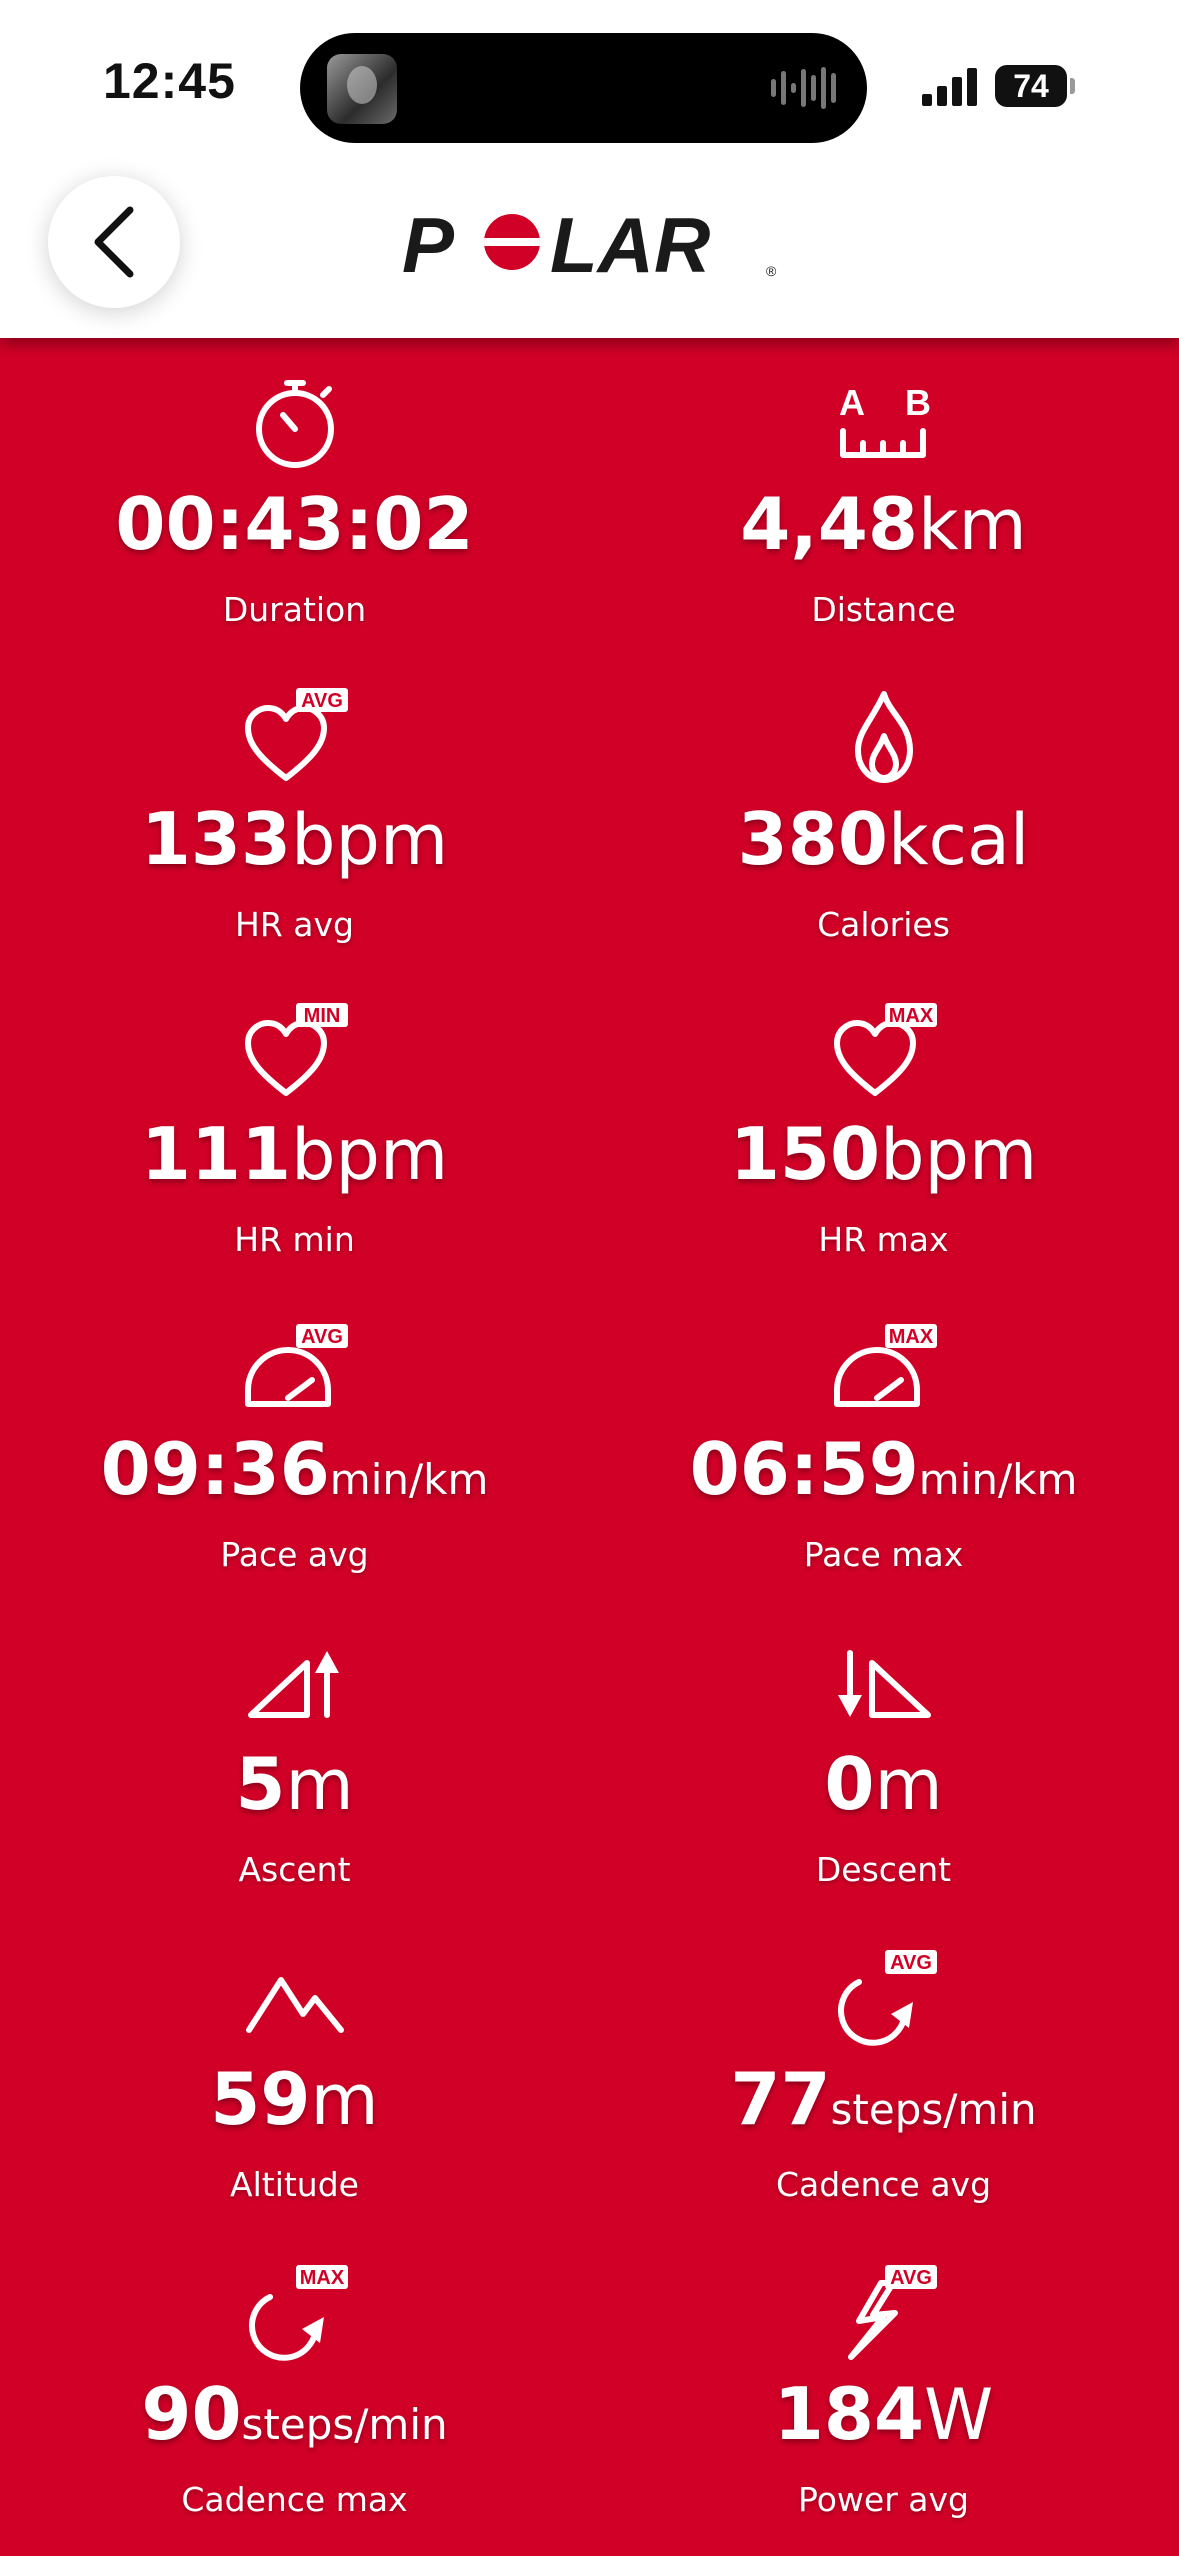 The width and height of the screenshot is (1179, 2556). Describe the element at coordinates (260, 1784) in the screenshot. I see `metric-value: 5` at that location.